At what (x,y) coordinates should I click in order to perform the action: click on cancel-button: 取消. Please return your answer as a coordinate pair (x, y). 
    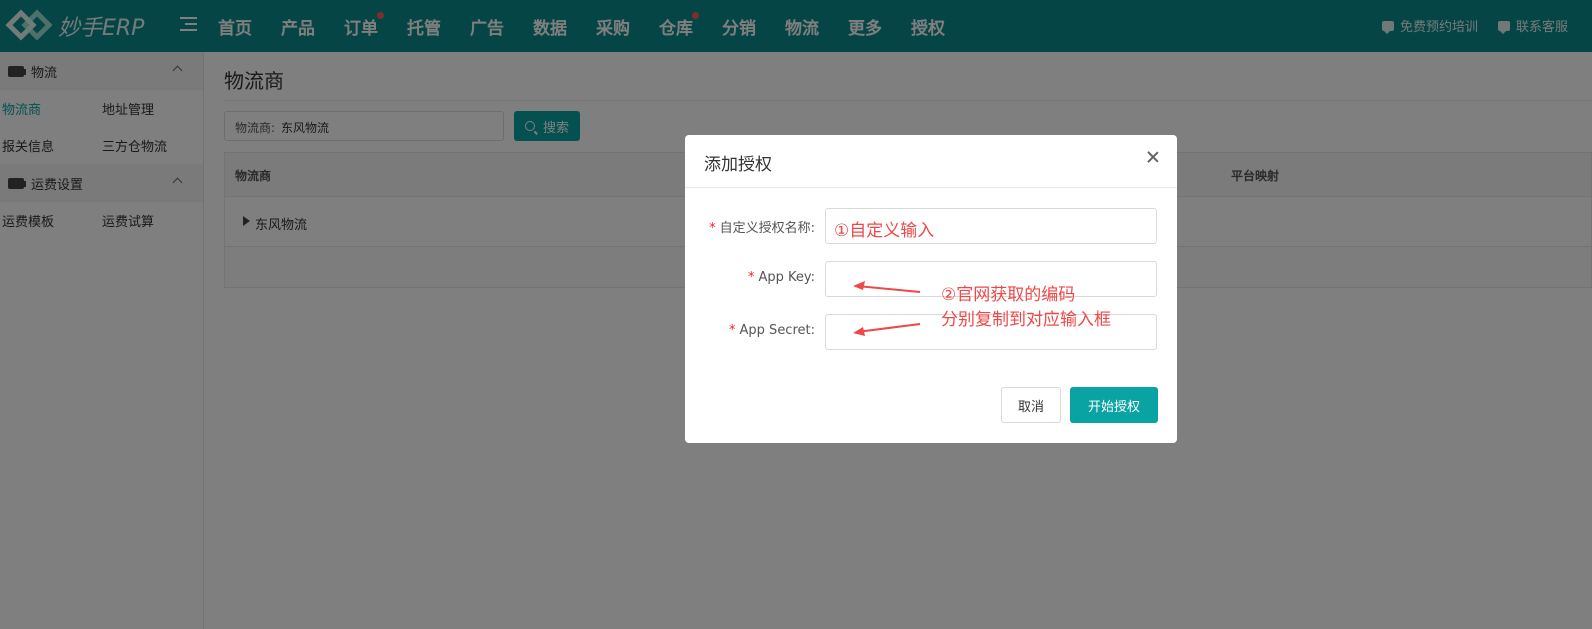
    Looking at the image, I should click on (1031, 405).